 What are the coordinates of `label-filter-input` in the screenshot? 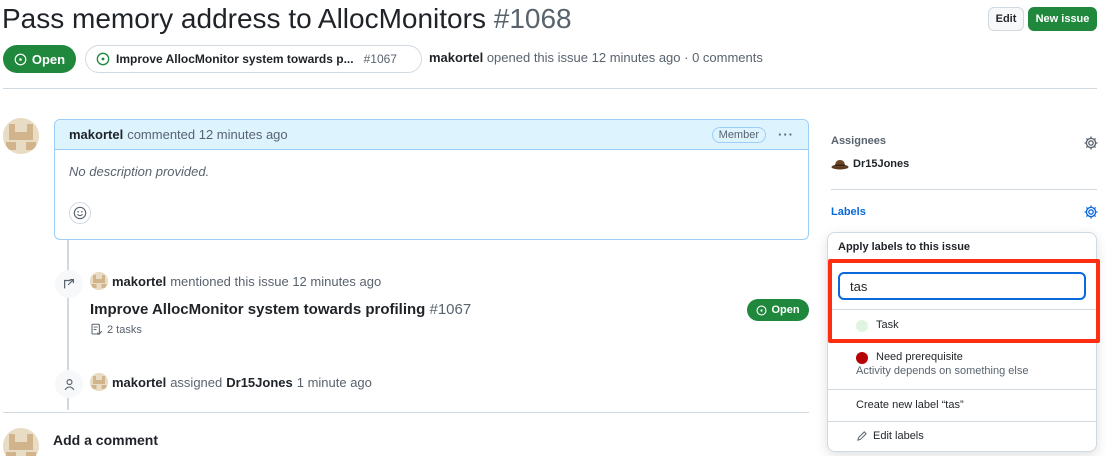 It's located at (962, 286).